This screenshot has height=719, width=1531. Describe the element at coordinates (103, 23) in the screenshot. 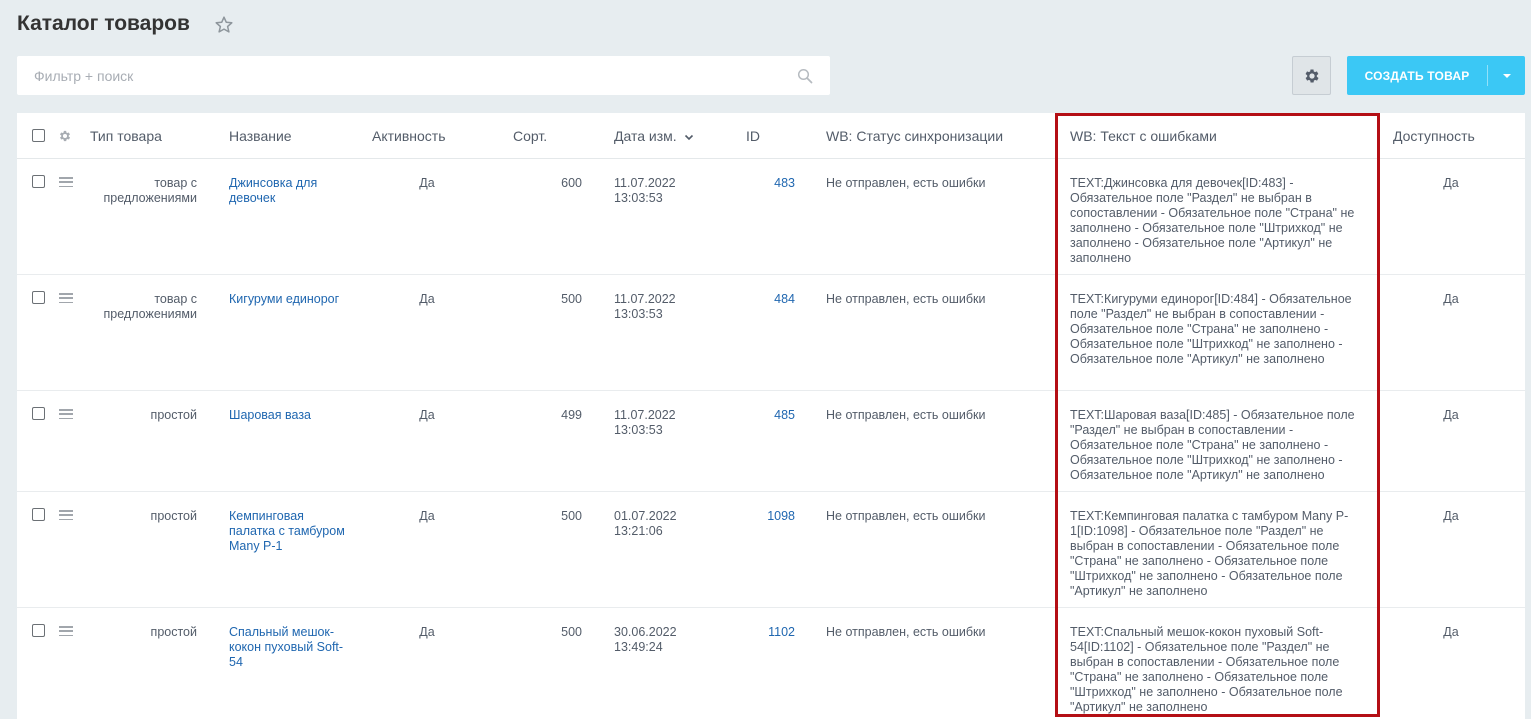

I see `page-title: Каталог товаров` at that location.